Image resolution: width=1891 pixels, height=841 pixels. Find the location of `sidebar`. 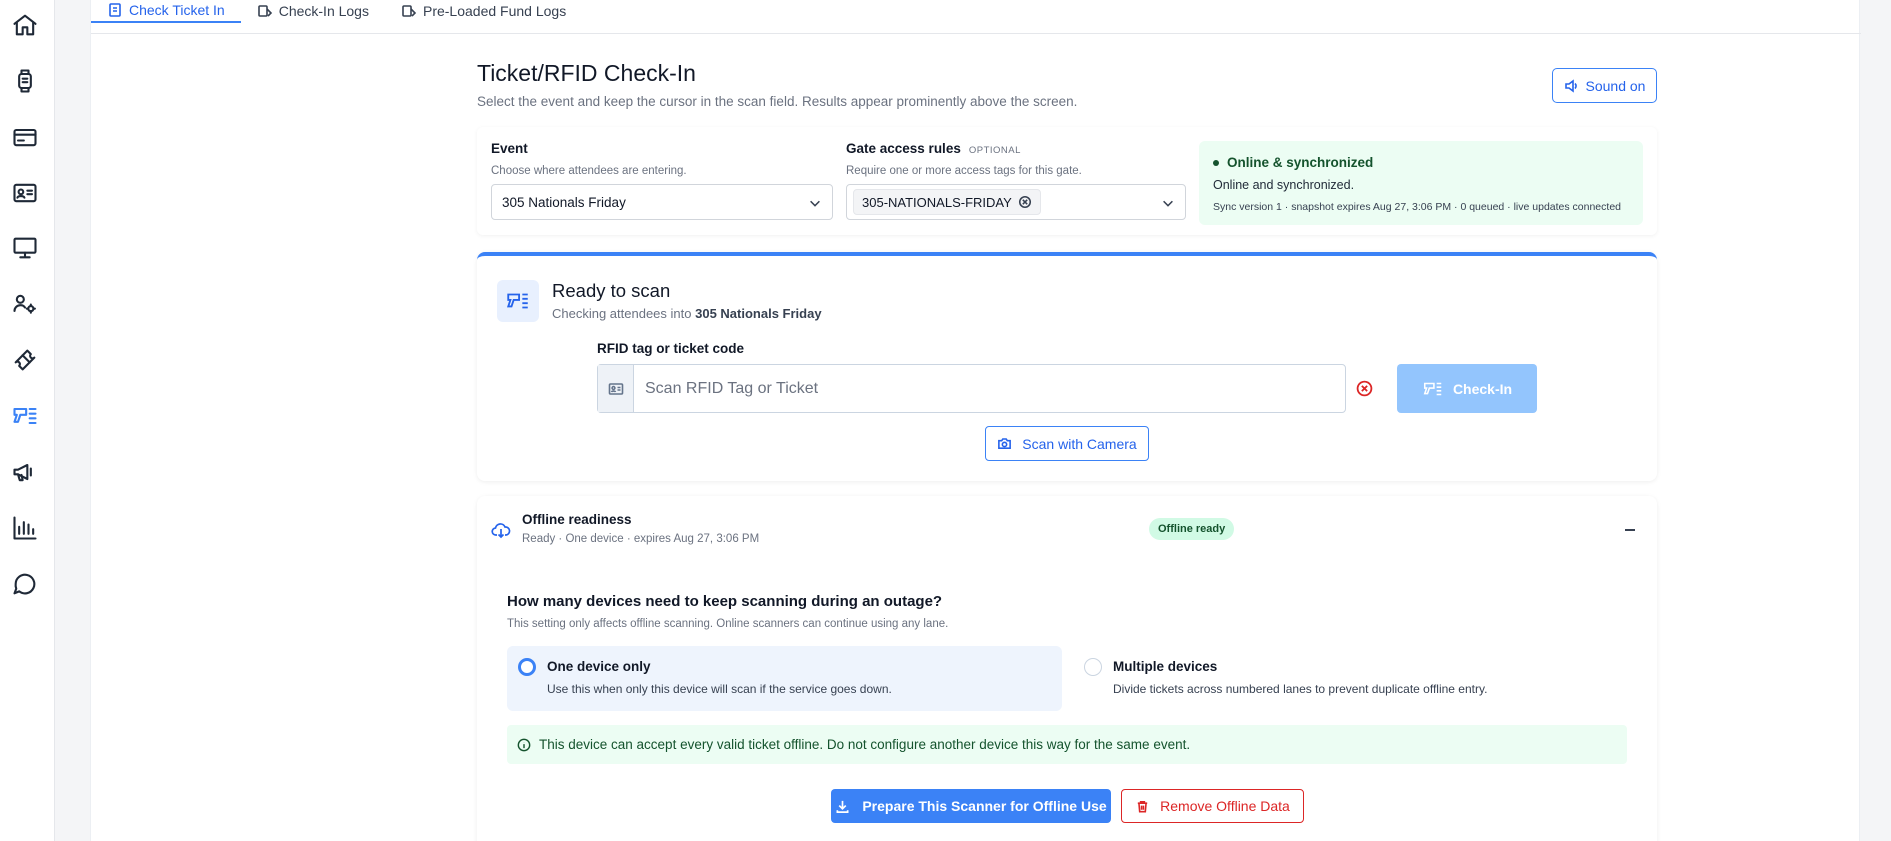

sidebar is located at coordinates (27, 420).